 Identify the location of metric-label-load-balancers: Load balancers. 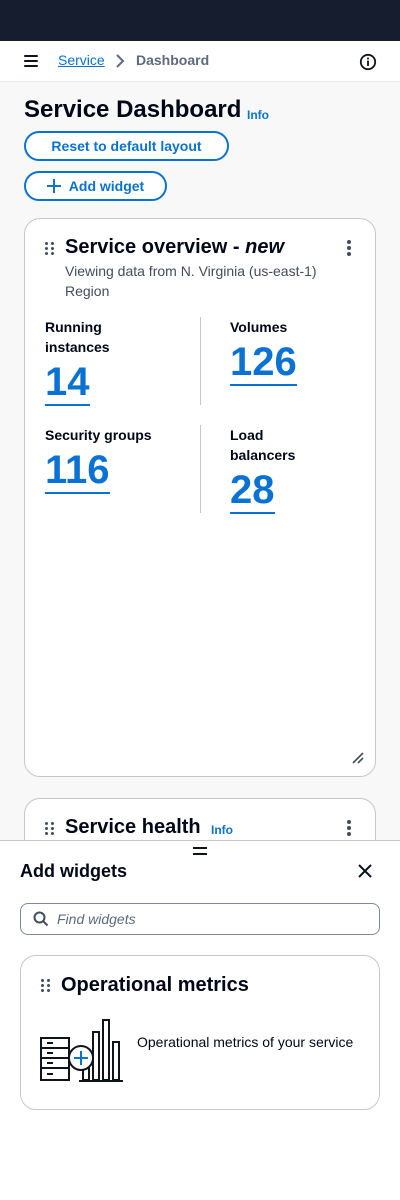
(263, 445).